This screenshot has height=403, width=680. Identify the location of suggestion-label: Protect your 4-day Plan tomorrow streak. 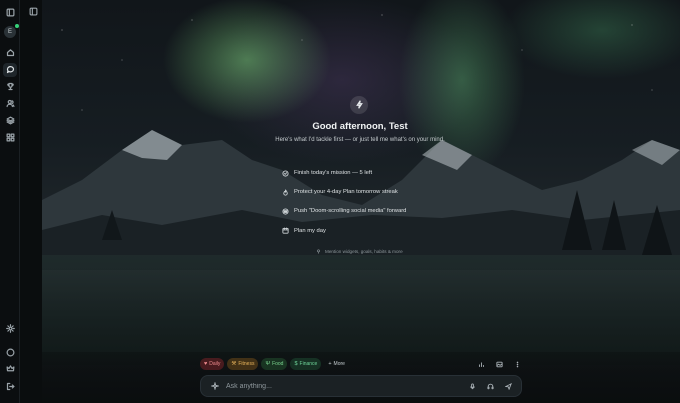
(346, 192).